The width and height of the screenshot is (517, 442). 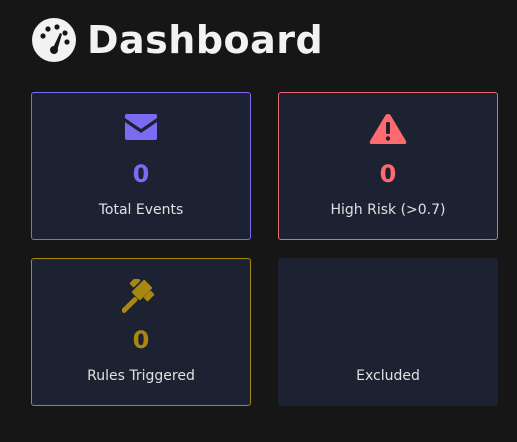 I want to click on excluded-label: Excluded, so click(x=388, y=376).